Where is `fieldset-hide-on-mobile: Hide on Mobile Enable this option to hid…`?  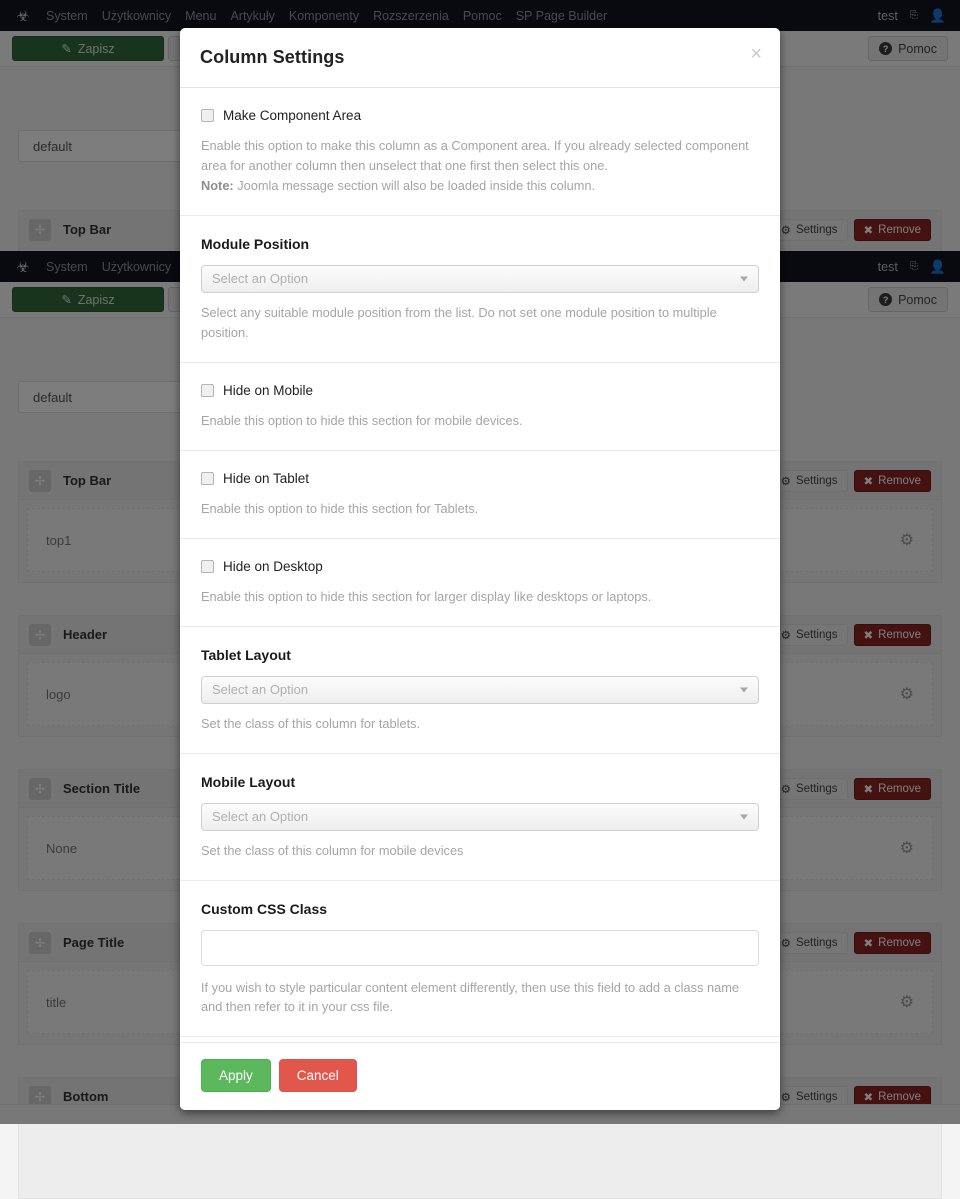 fieldset-hide-on-mobile: Hide on Mobile Enable this option to hid… is located at coordinates (480, 407).